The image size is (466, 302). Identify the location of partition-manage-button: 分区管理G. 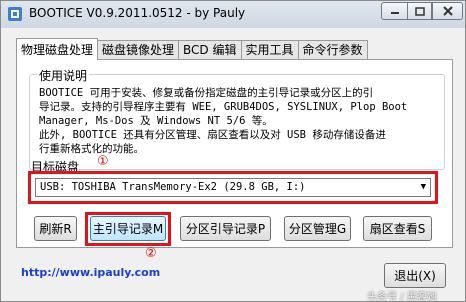
(317, 228).